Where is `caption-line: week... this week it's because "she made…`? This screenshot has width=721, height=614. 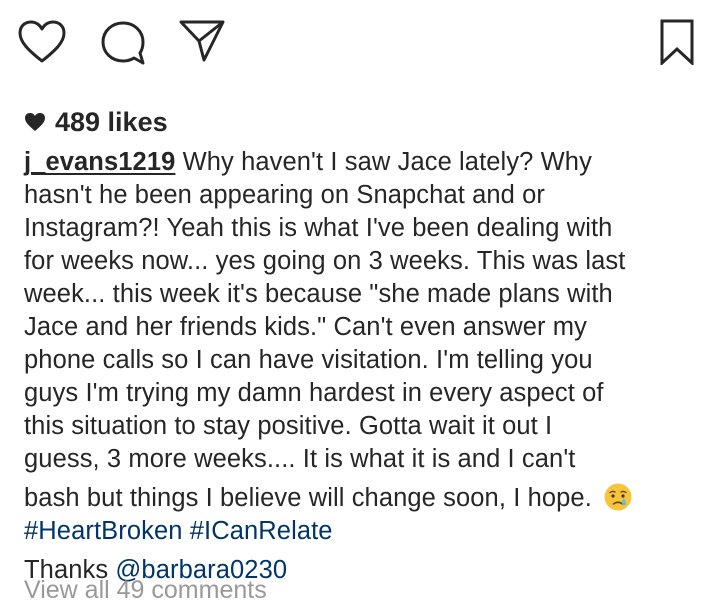 caption-line: week... this week it's because "she made… is located at coordinates (318, 294).